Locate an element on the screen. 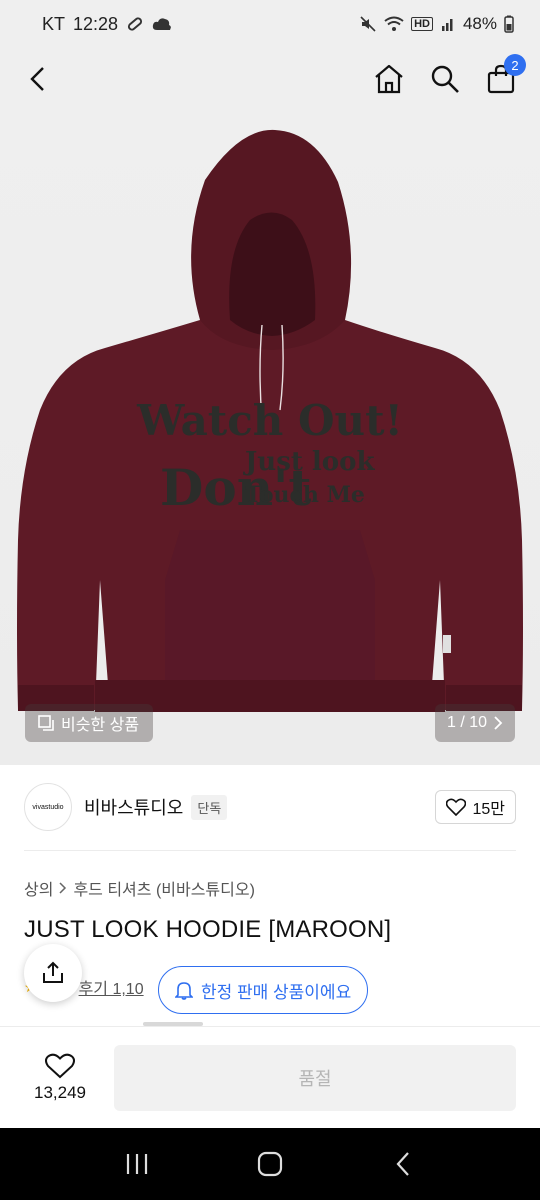  brand-like-count: 15만 is located at coordinates (488, 809).